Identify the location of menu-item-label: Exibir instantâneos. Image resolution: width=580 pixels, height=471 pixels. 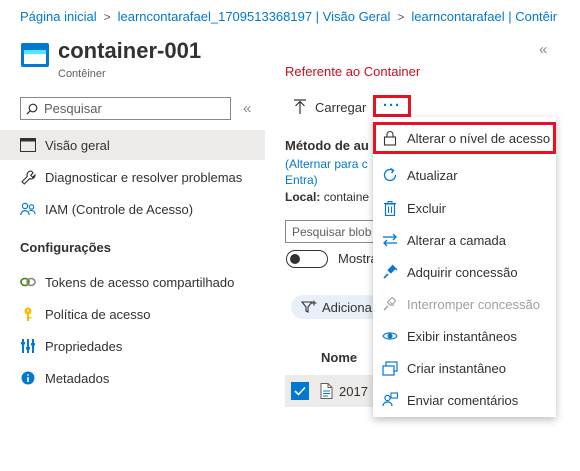
(462, 336).